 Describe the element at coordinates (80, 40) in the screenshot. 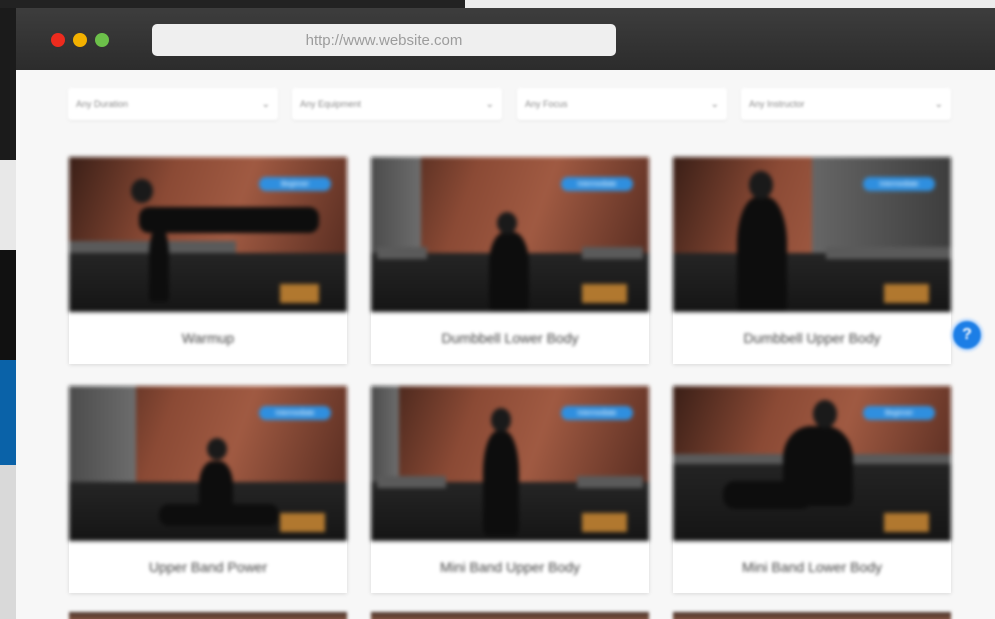

I see `minimize-window-icon` at that location.